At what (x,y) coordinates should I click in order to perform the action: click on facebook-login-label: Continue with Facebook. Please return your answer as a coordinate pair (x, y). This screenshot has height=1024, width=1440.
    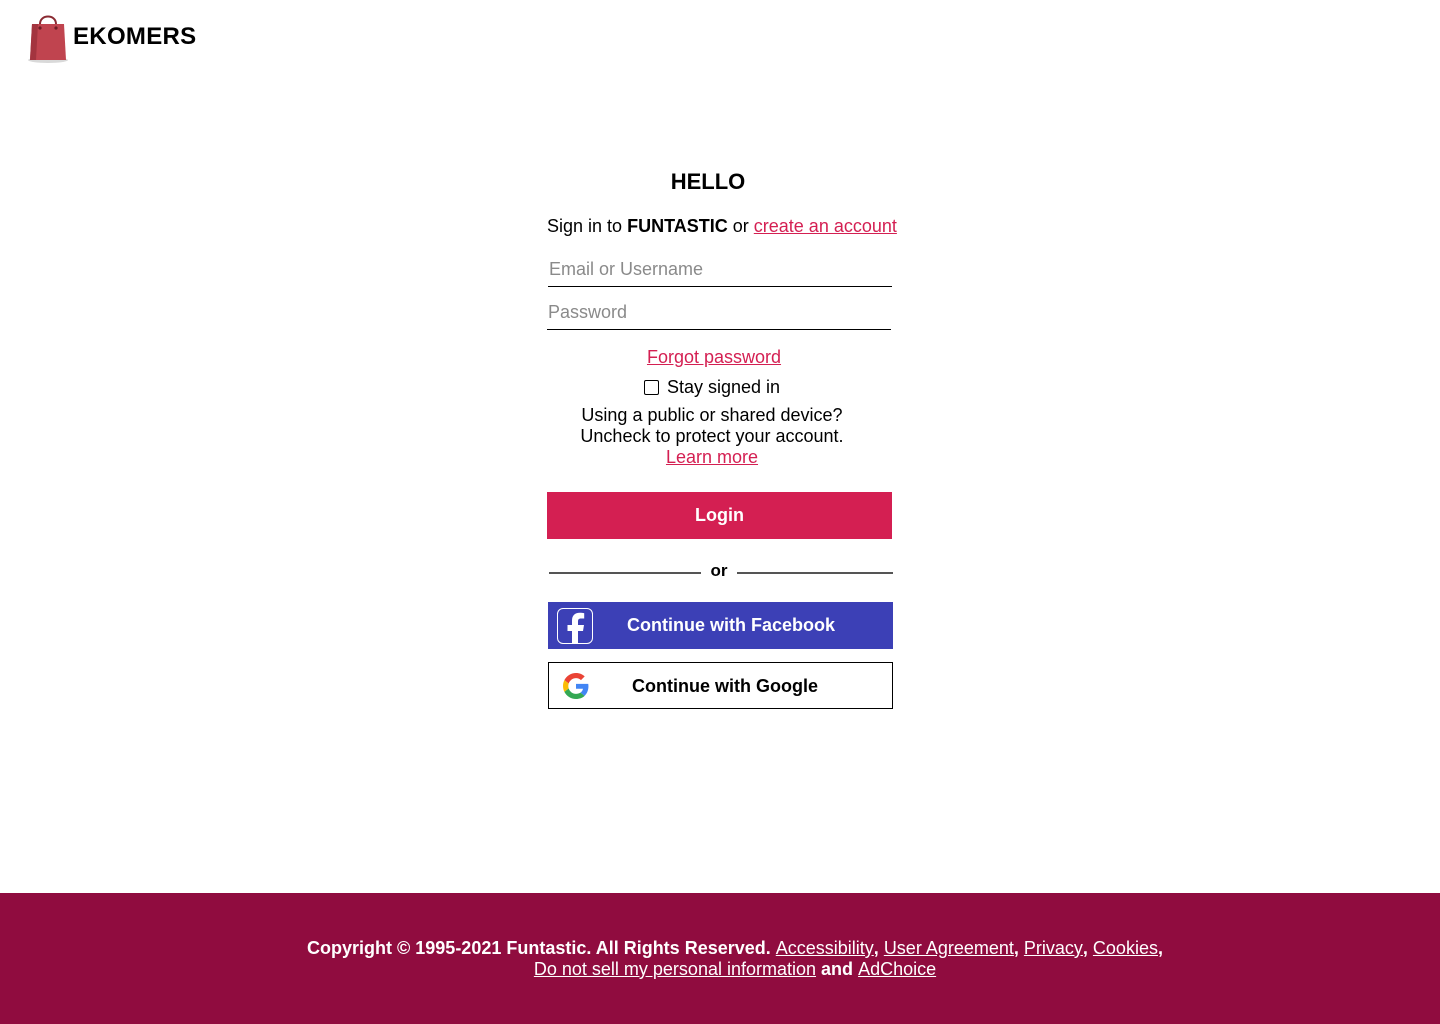
    Looking at the image, I should click on (731, 625).